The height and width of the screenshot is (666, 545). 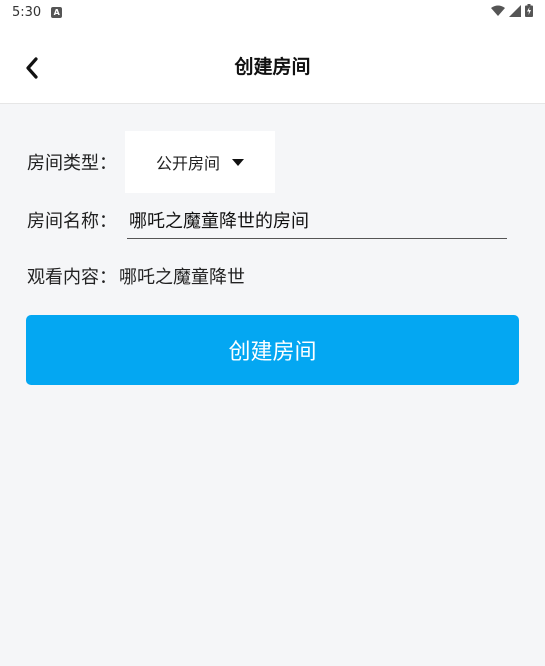 I want to click on room-type-label: 房间类型：, so click(x=72, y=163).